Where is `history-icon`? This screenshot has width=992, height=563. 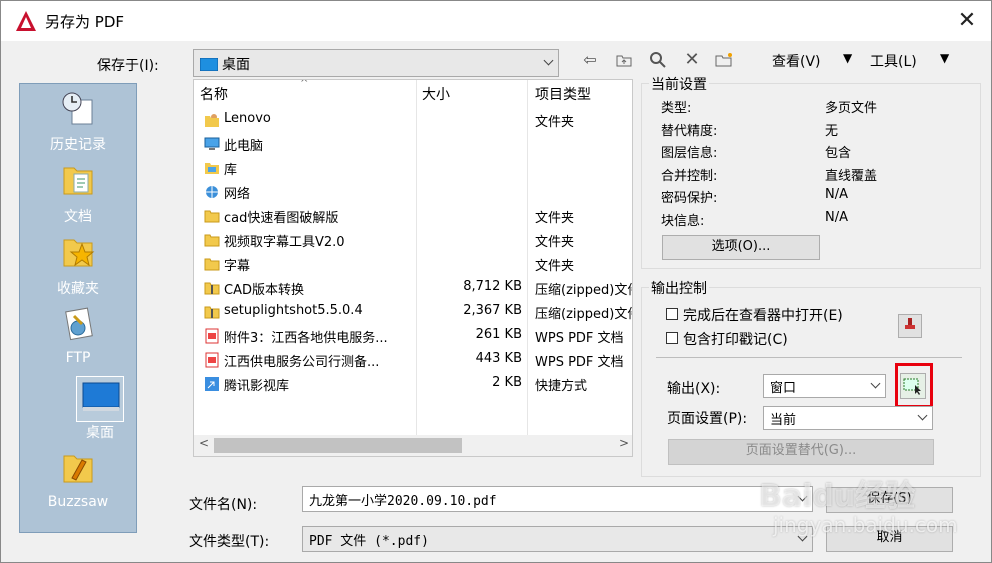 history-icon is located at coordinates (77, 108).